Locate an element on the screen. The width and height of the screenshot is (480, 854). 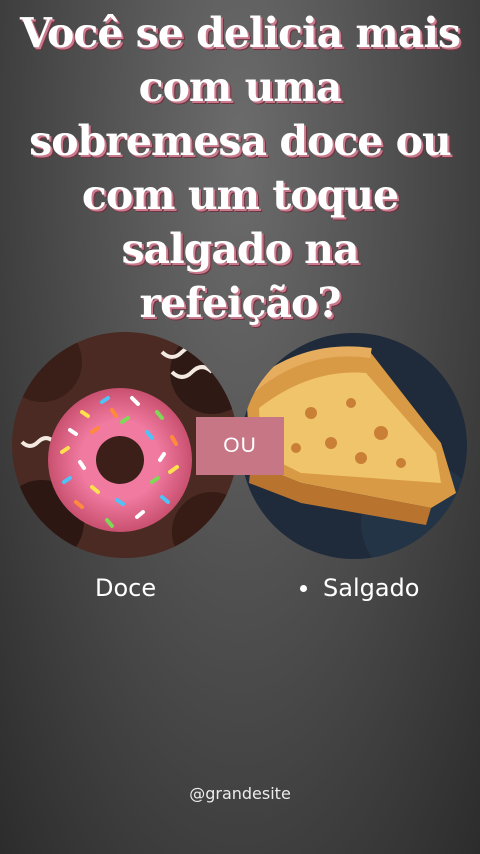
option-salgado: Salgado is located at coordinates (359, 588).